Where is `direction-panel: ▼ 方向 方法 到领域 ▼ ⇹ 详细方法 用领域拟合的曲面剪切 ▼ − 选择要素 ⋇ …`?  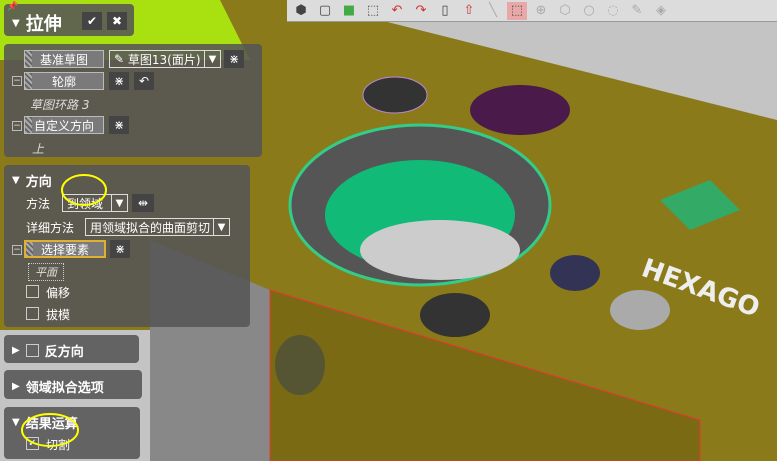
direction-panel: ▼ 方向 方法 到领域 ▼ ⇹ 详细方法 用领域拟合的曲面剪切 ▼ − 选择要素 ⋇ … is located at coordinates (127, 246).